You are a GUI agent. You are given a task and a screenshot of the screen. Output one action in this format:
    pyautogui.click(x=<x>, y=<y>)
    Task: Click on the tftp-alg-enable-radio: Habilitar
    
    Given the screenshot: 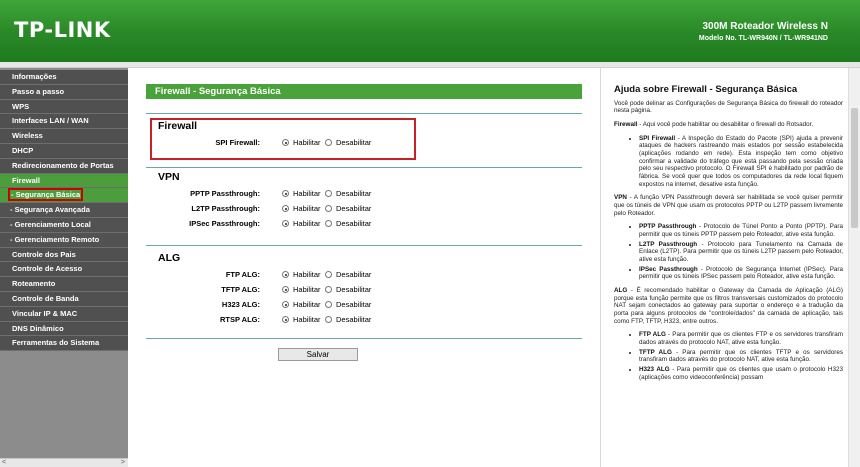 What is the action you would take?
    pyautogui.click(x=301, y=289)
    